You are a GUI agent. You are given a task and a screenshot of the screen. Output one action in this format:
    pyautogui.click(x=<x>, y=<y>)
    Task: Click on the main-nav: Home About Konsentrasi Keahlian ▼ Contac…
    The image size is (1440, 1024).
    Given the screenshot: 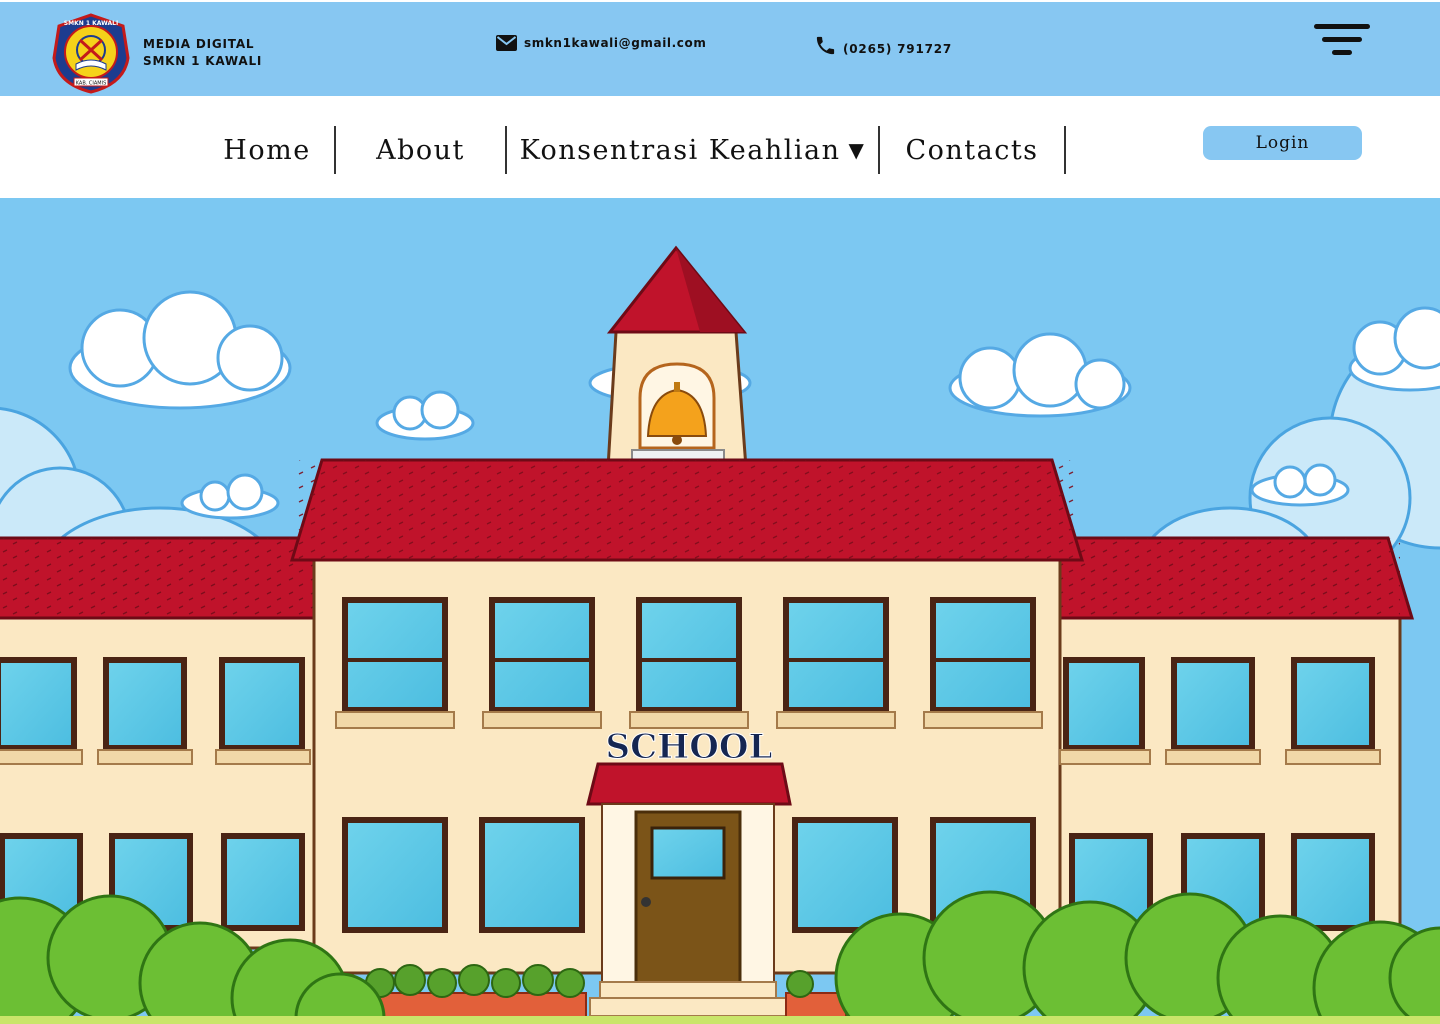 What is the action you would take?
    pyautogui.click(x=633, y=150)
    